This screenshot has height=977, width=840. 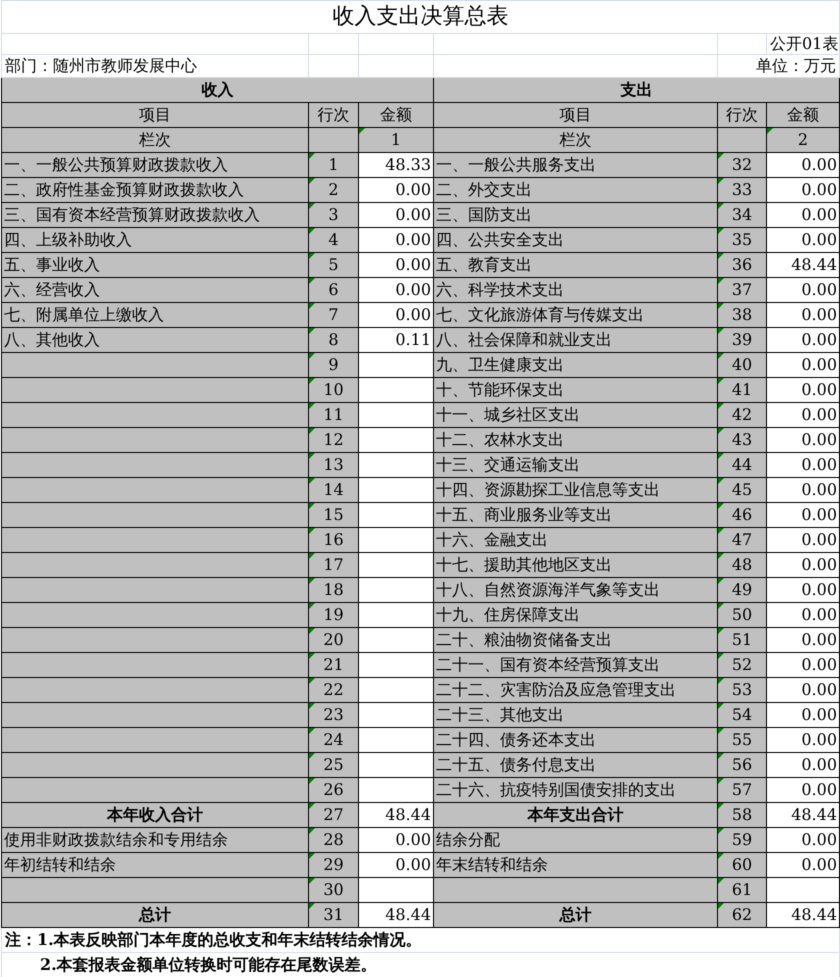 What do you see at coordinates (333, 265) in the screenshot?
I see `table-cell: 5` at bounding box center [333, 265].